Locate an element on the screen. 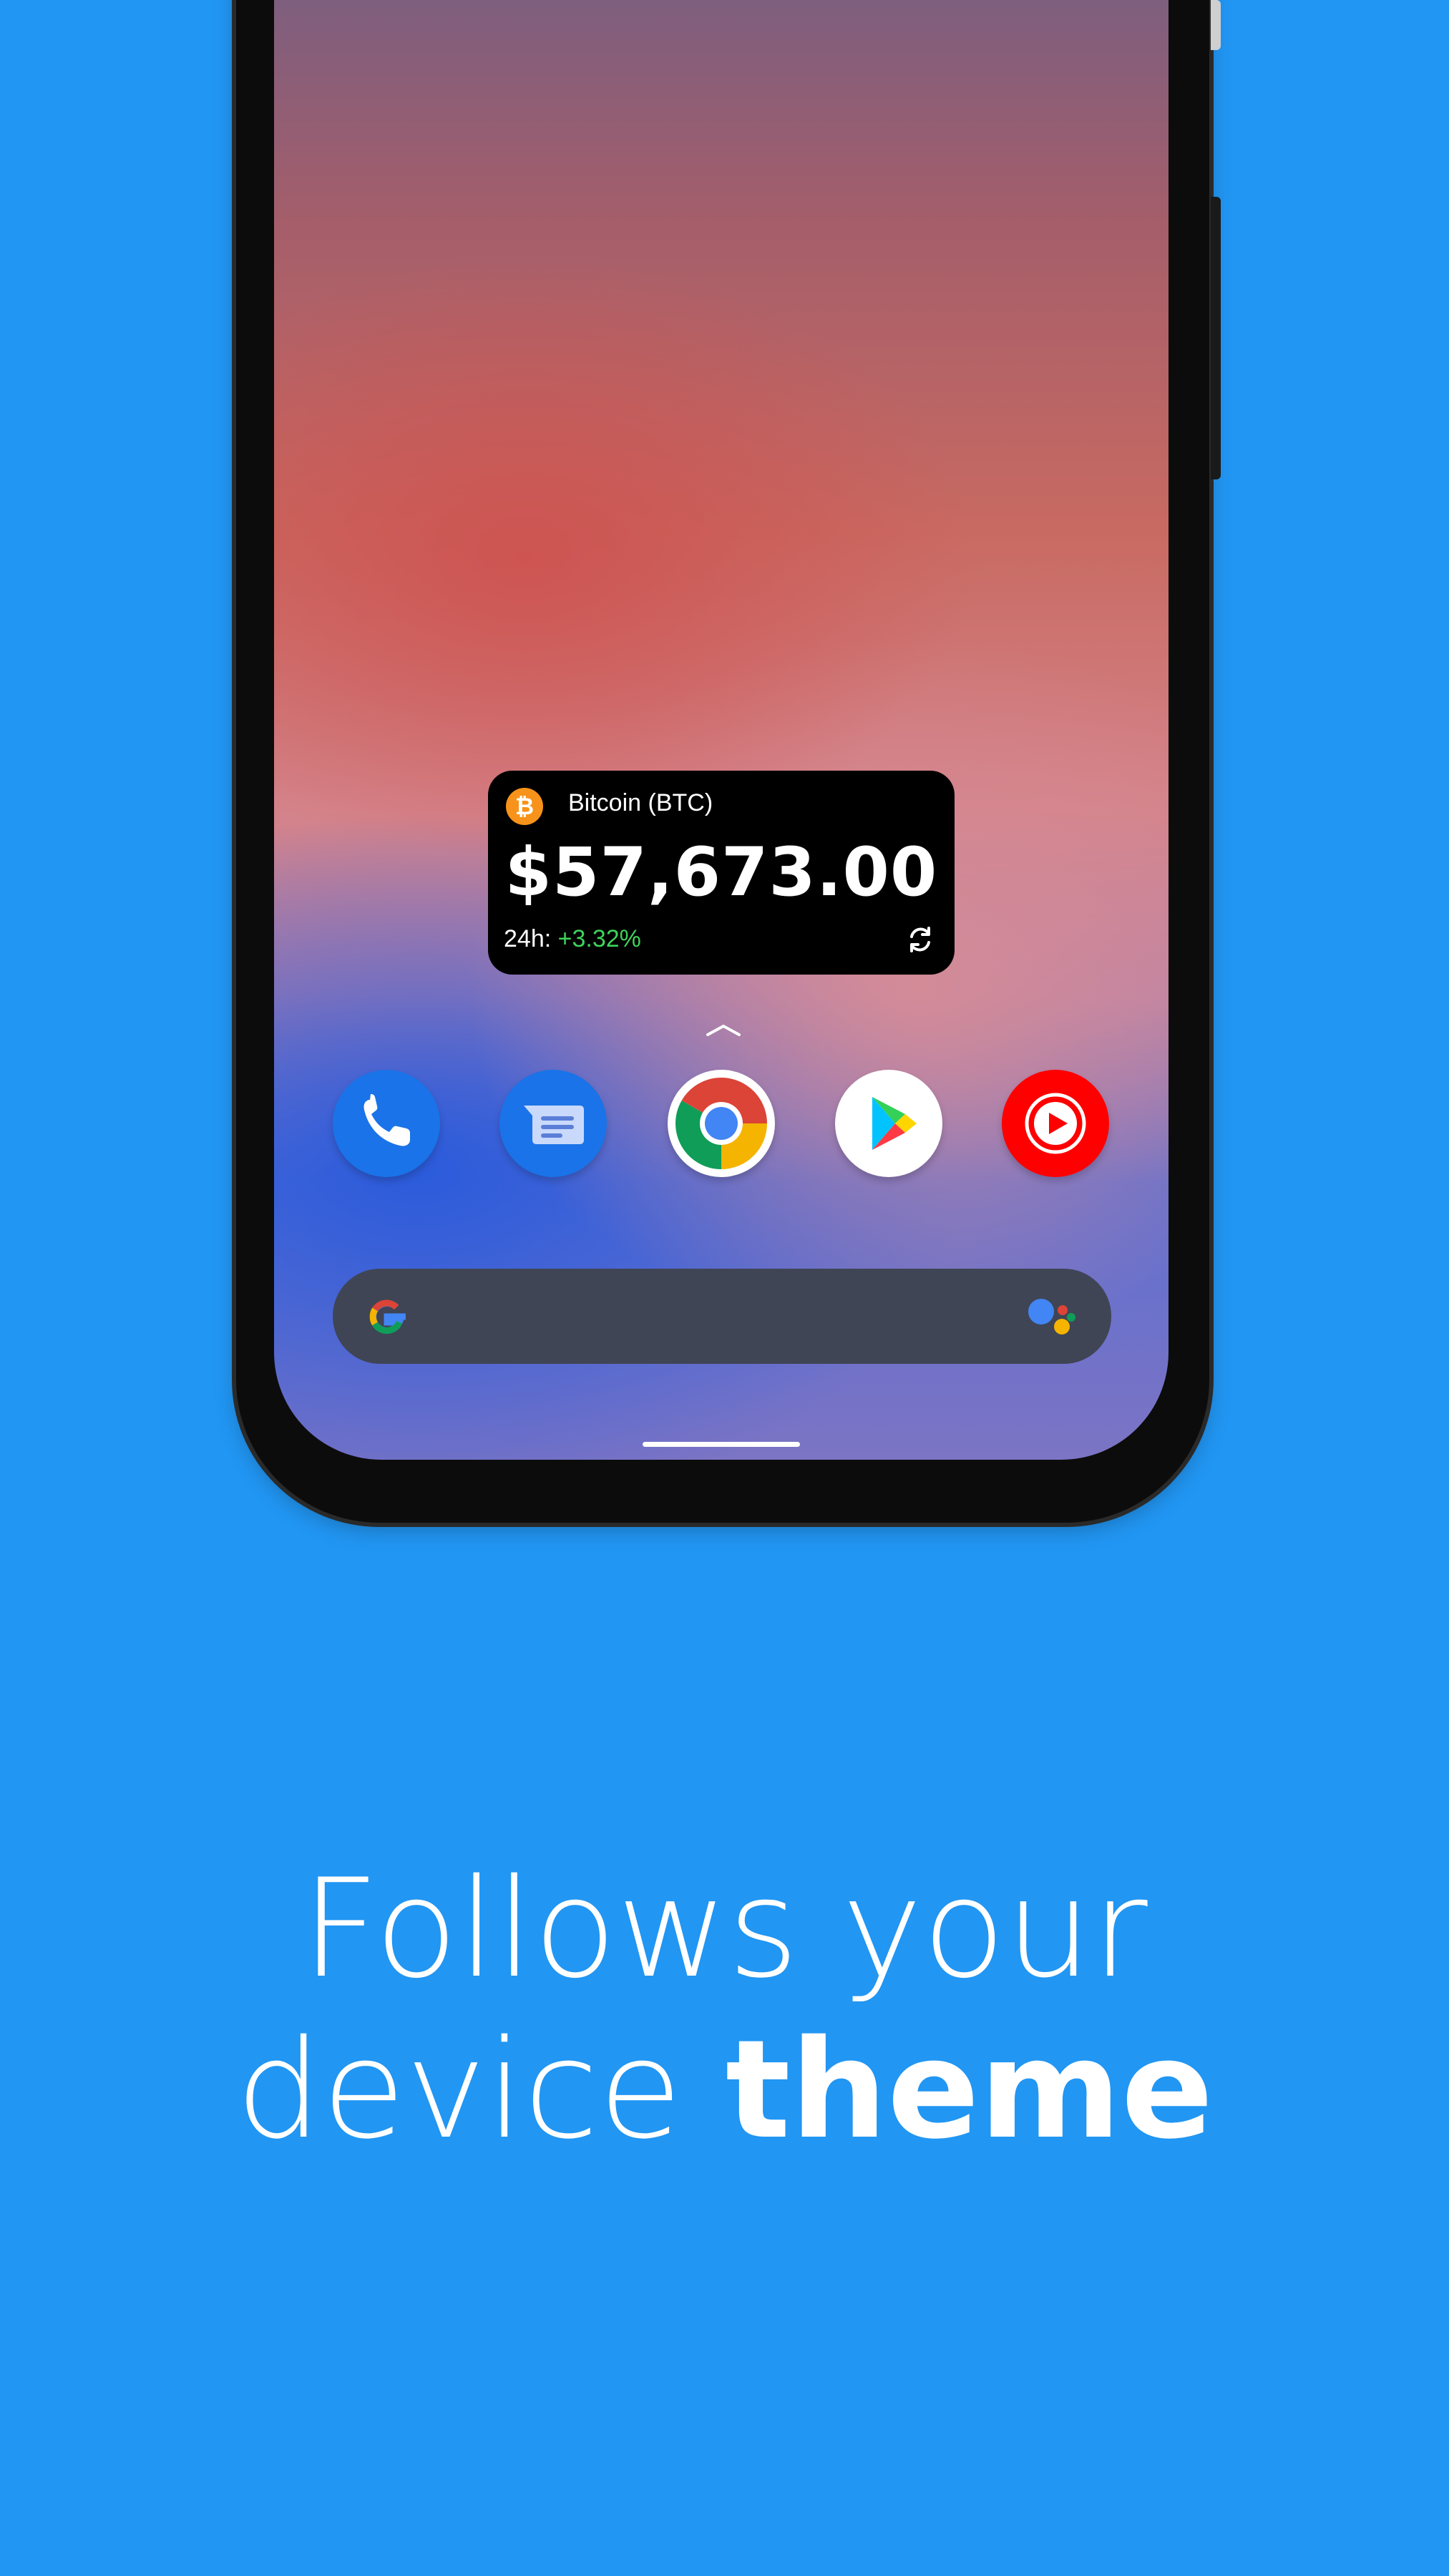  youtube-music-app-icon is located at coordinates (1055, 1123).